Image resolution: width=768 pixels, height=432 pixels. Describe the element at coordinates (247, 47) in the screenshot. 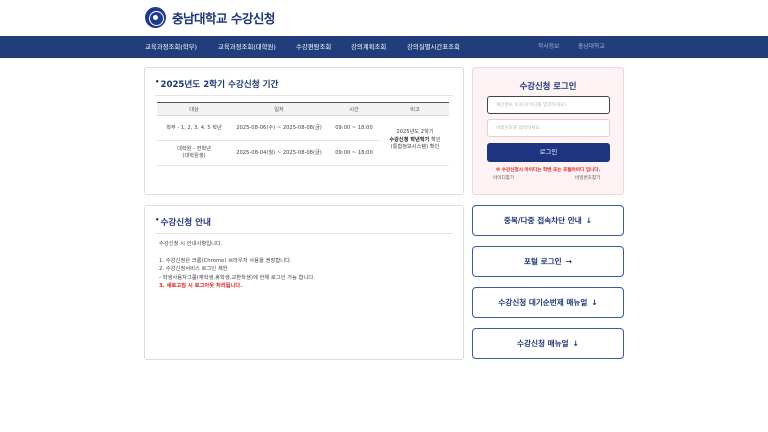

I see `nav-item-curriculum-grad: 교육과정조회(대학원)` at that location.